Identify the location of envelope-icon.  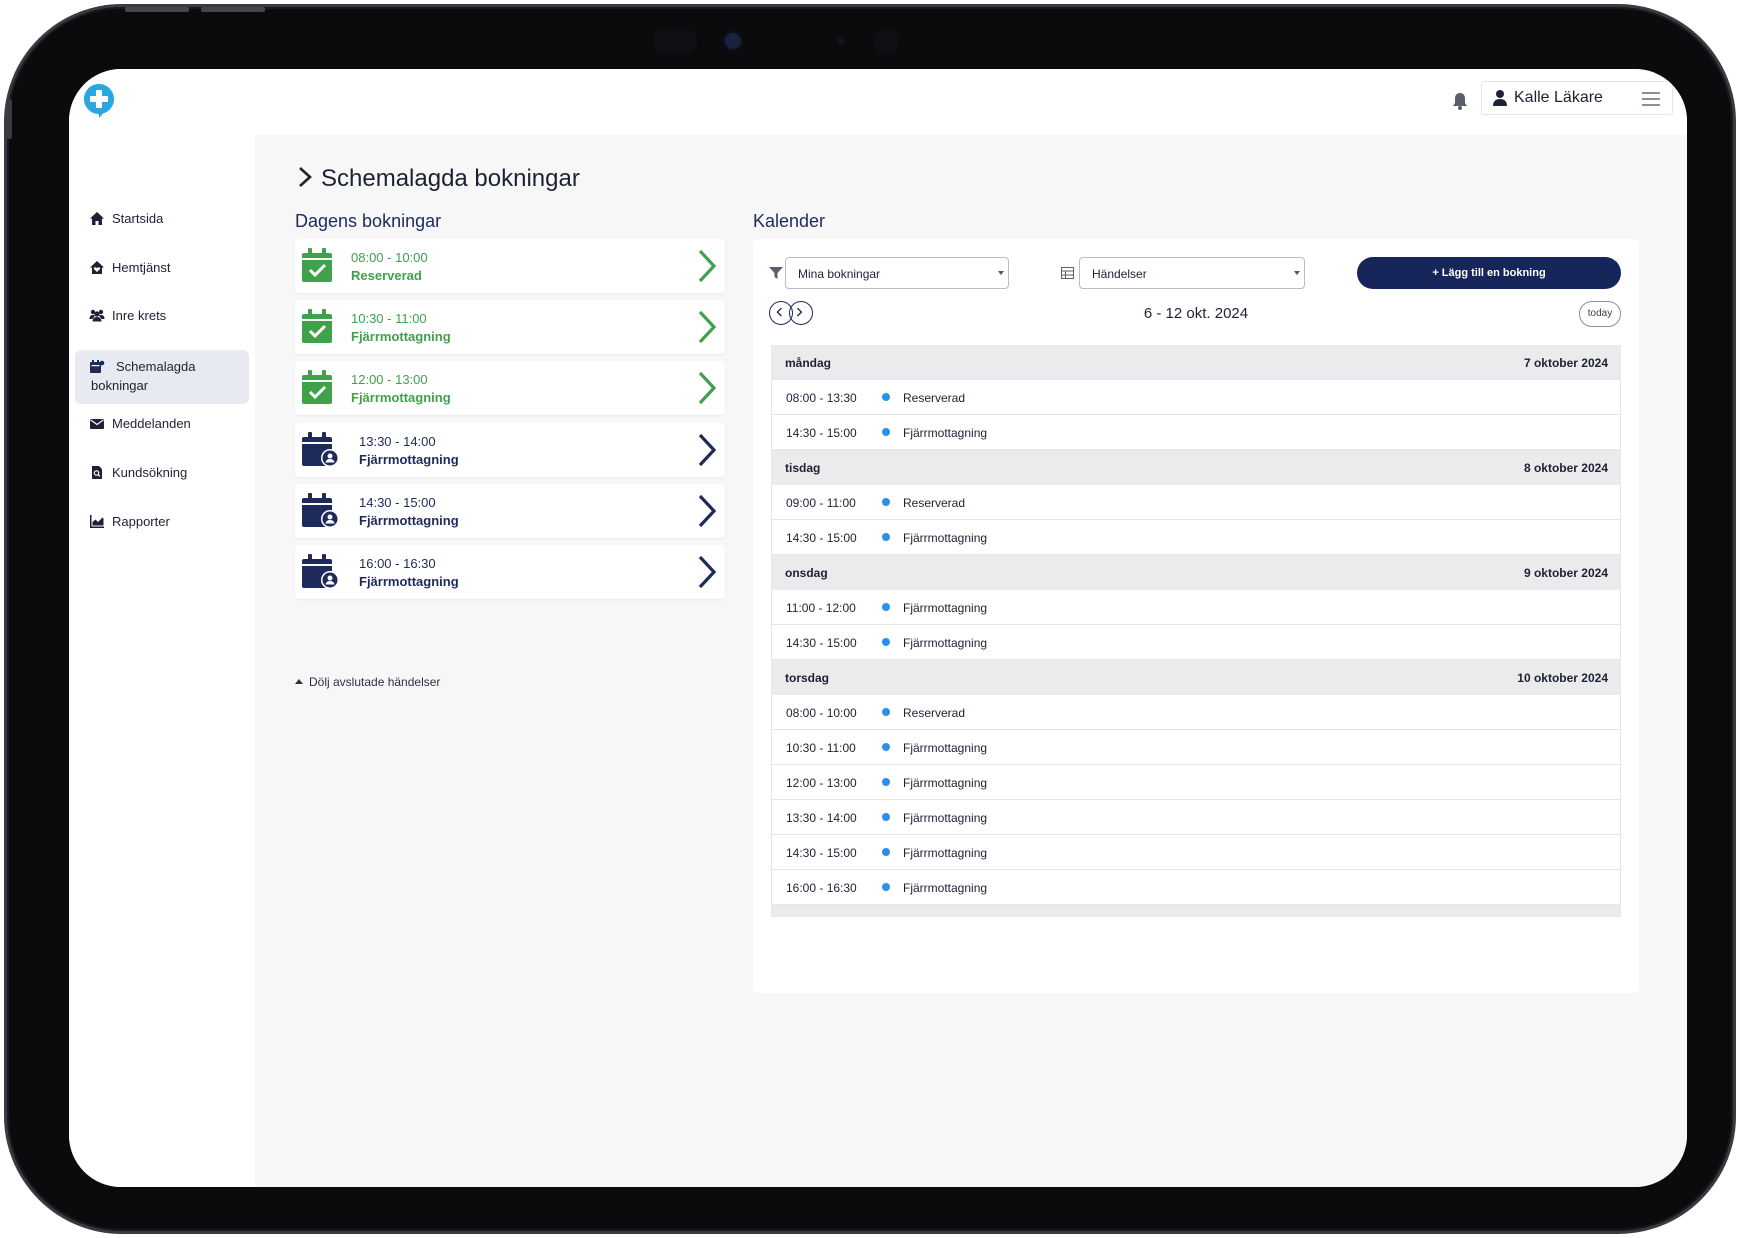
(97, 424).